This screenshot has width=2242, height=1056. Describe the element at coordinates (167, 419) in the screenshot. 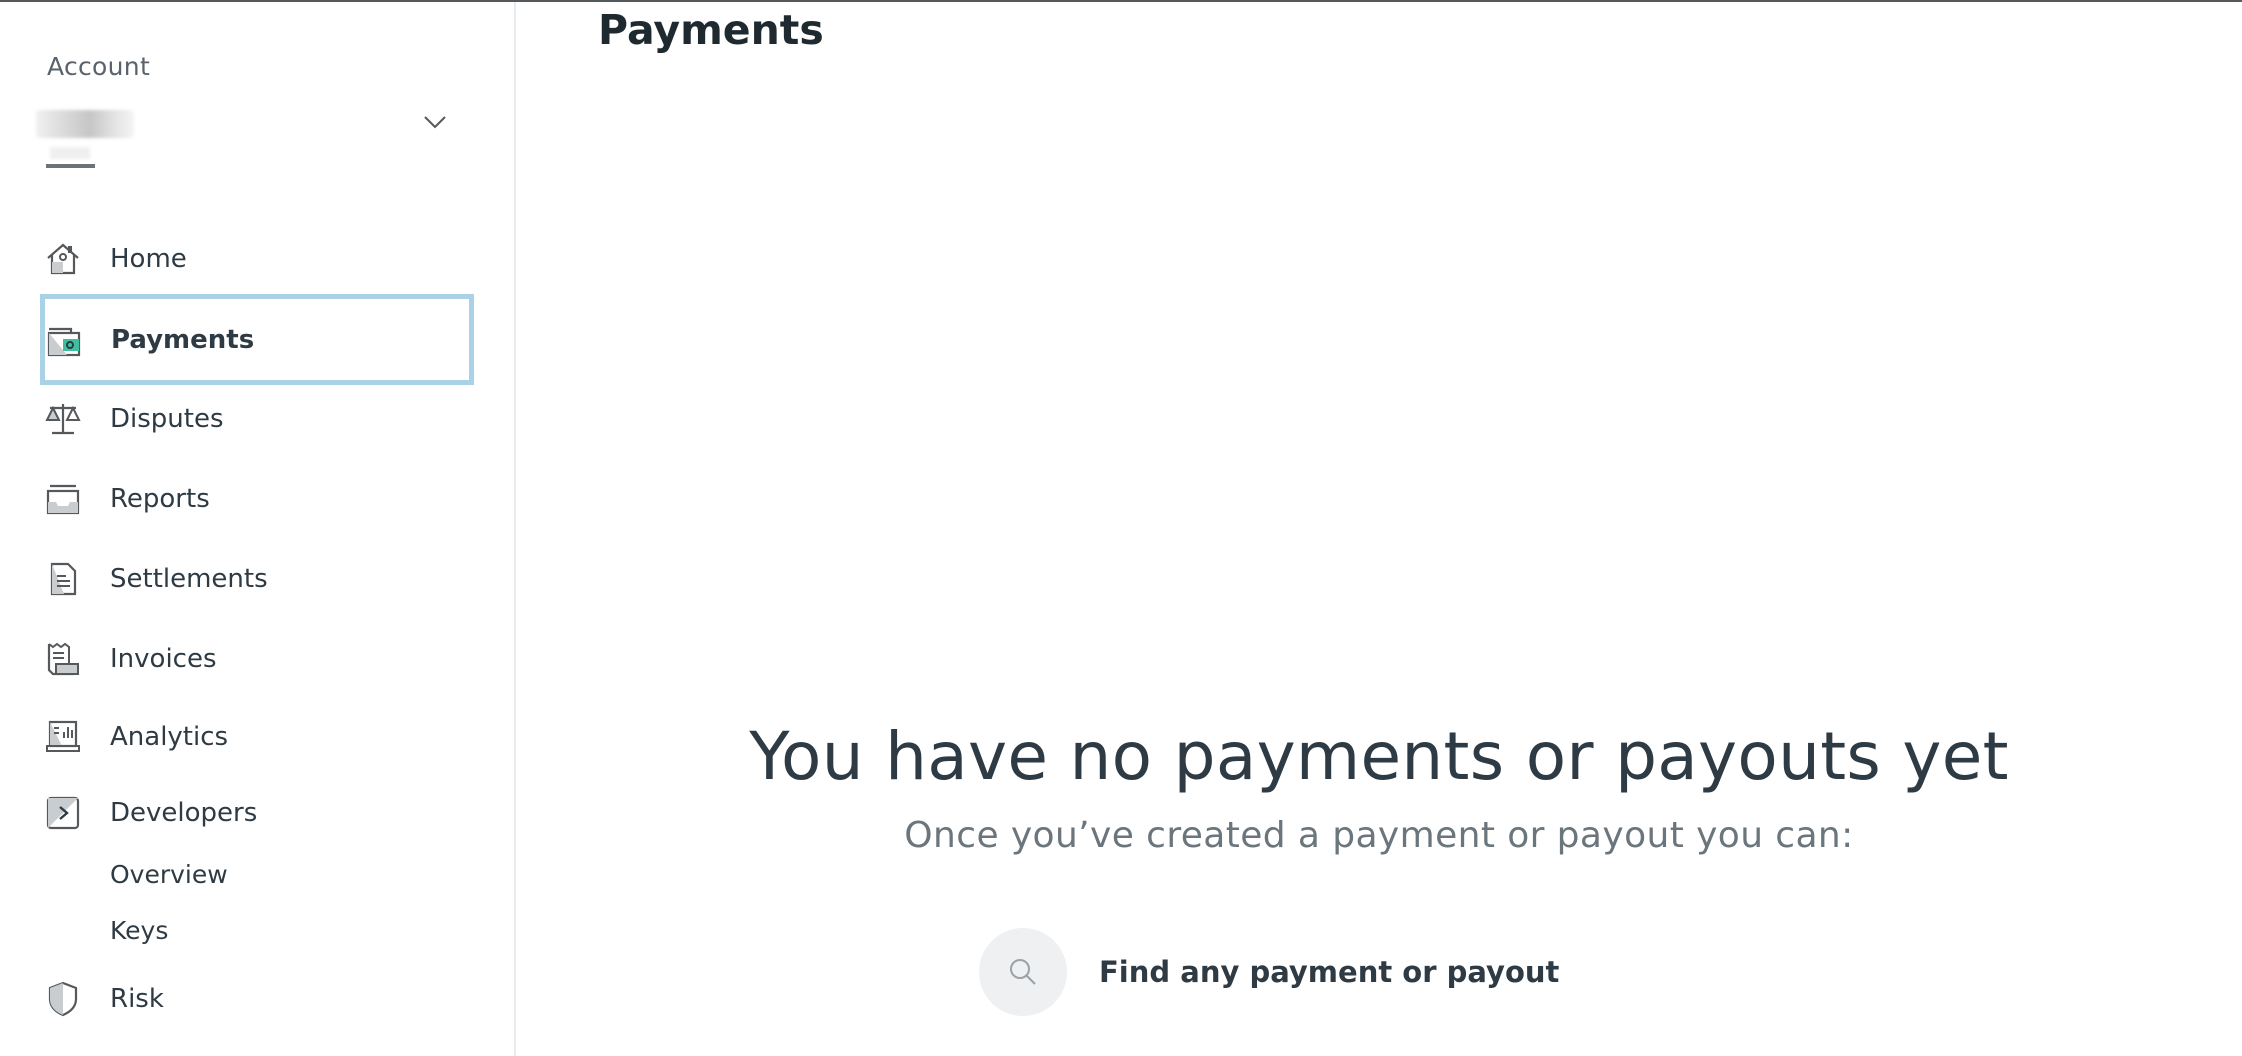

I see `sidebar-item-label: Disputes` at that location.